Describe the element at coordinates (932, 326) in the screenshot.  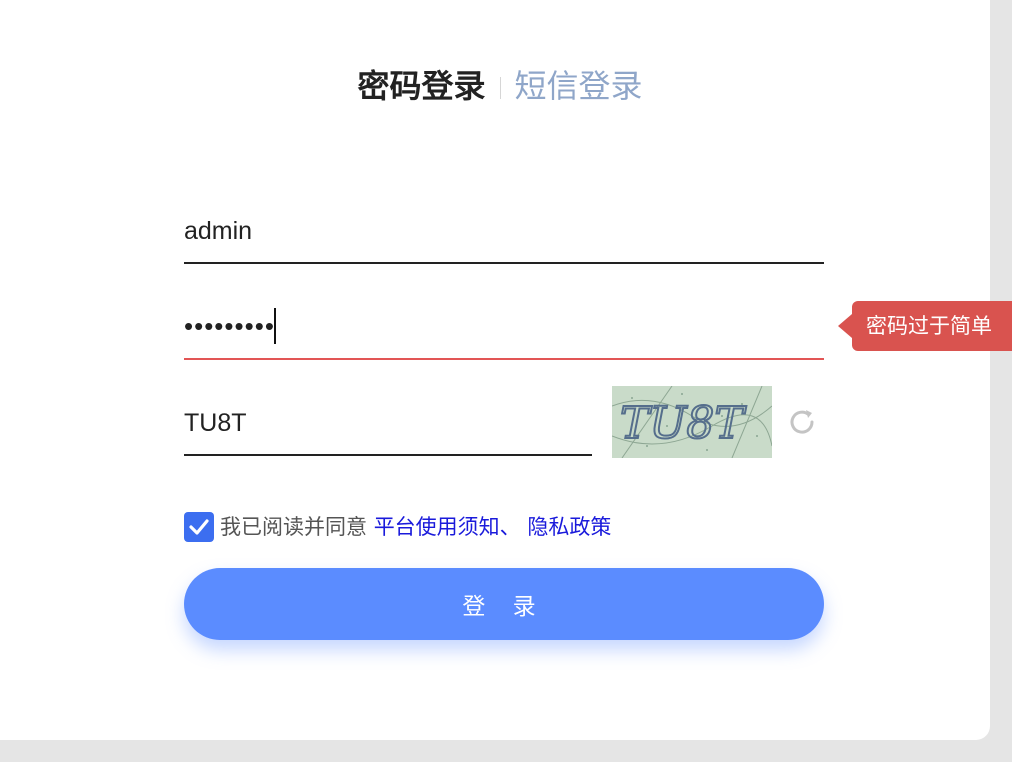
I see `password-error-tooltip: 密码过于简单` at that location.